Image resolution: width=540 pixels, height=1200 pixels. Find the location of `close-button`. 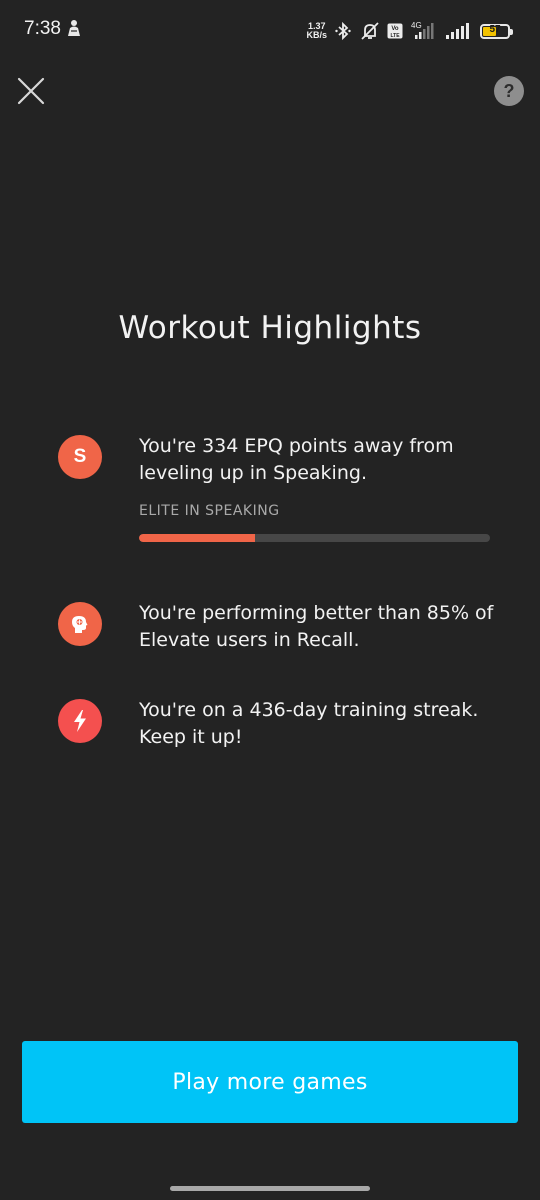

close-button is located at coordinates (31, 91).